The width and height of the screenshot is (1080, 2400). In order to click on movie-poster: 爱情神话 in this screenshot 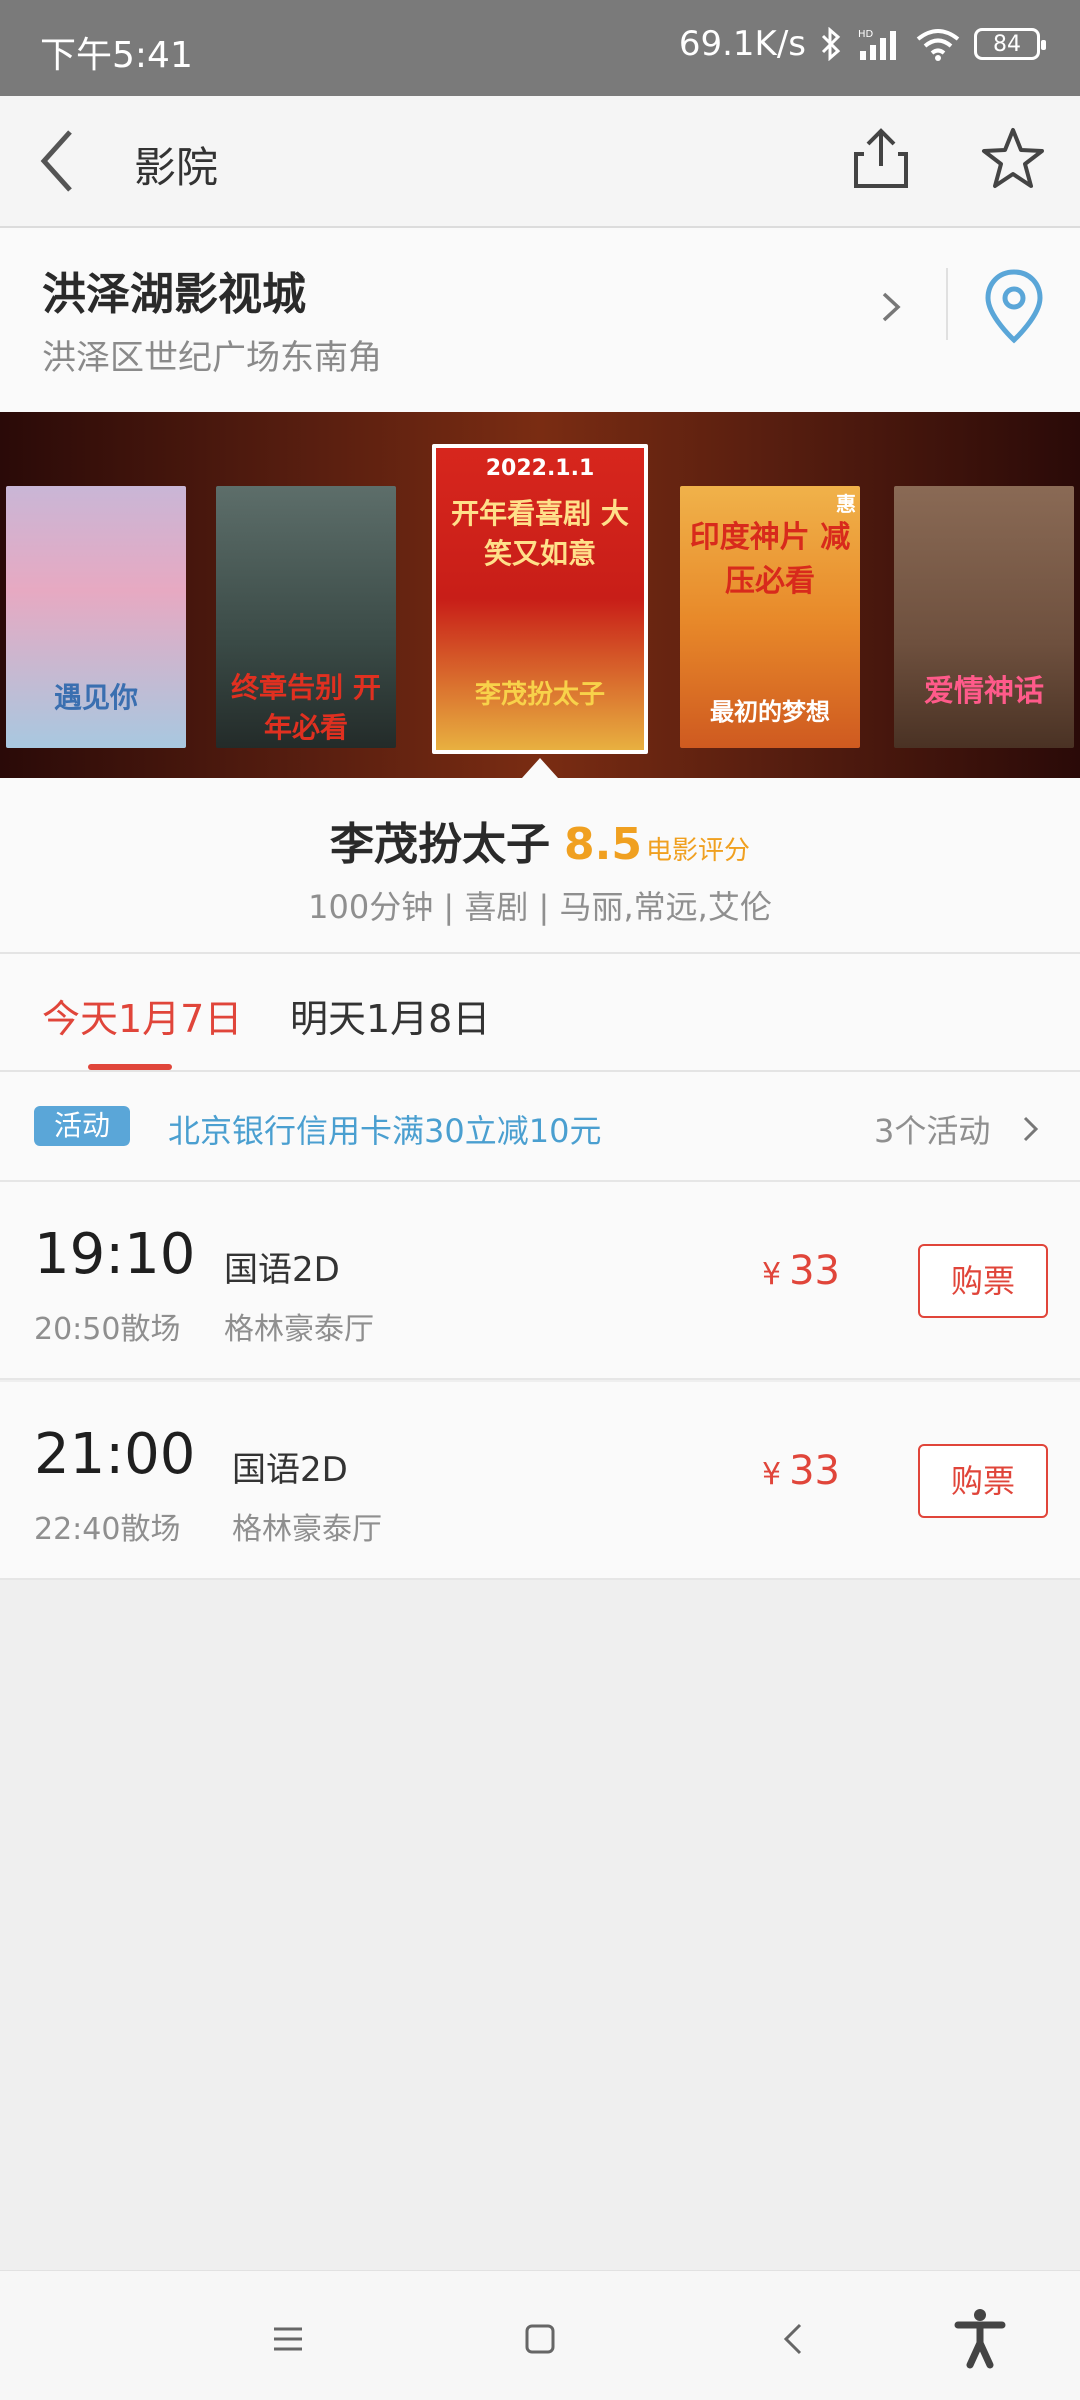, I will do `click(984, 617)`.